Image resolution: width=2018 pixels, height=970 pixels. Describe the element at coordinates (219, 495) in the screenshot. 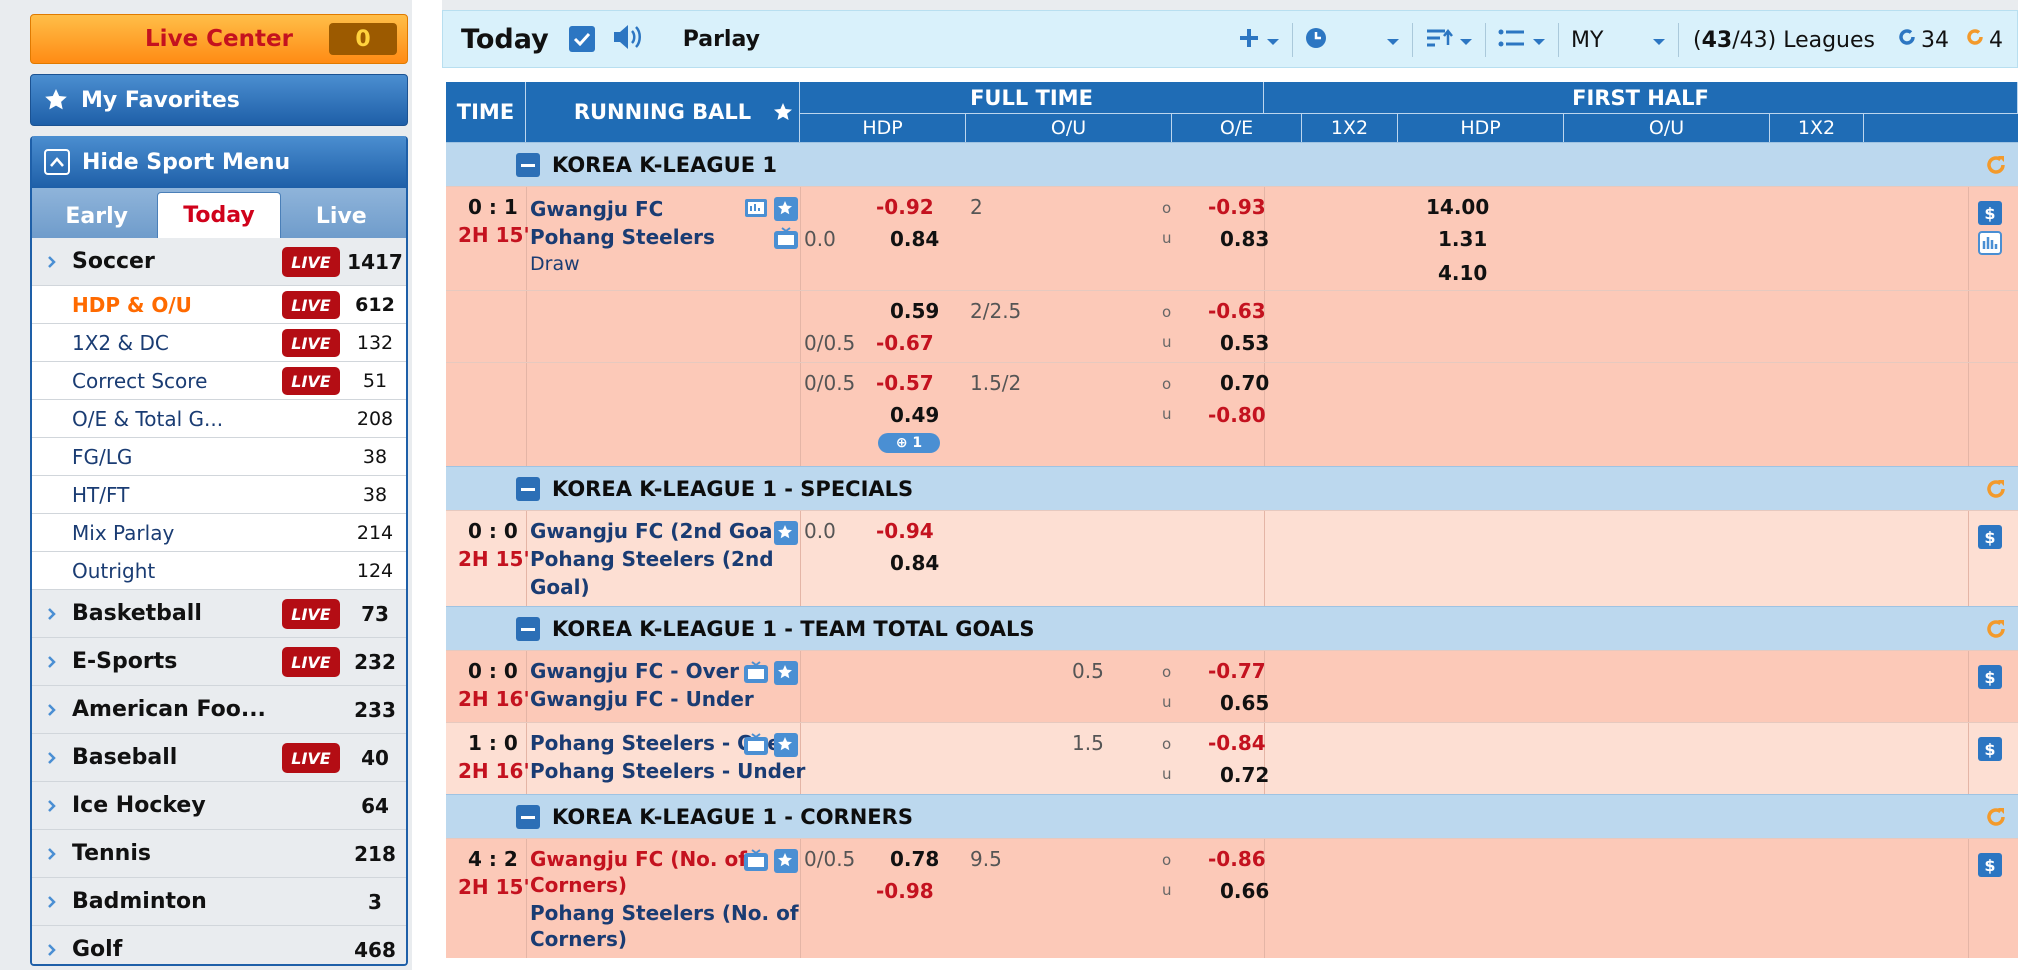

I see `sub-item-ht-ft: HT/FT 38` at that location.